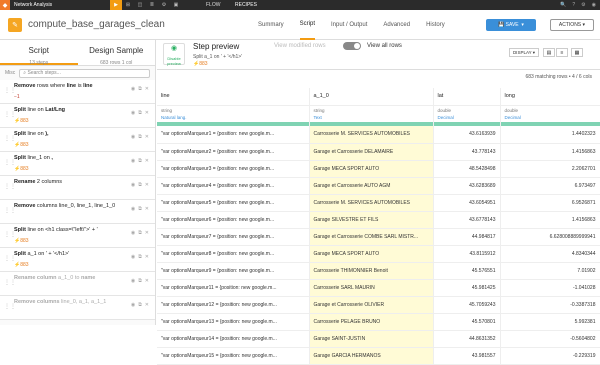  What do you see at coordinates (550, 169) in the screenshot?
I see `cell-long: 2.2062701` at bounding box center [550, 169].